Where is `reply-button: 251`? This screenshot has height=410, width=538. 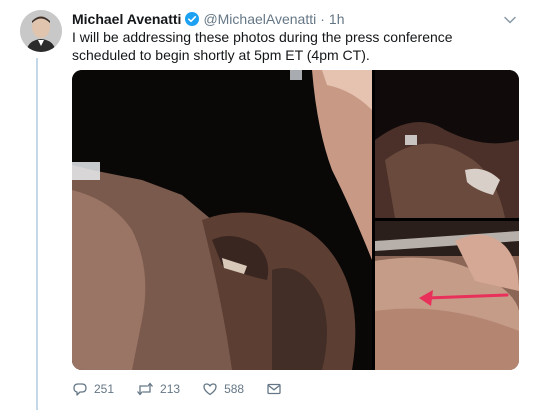 reply-button: 251 is located at coordinates (93, 389).